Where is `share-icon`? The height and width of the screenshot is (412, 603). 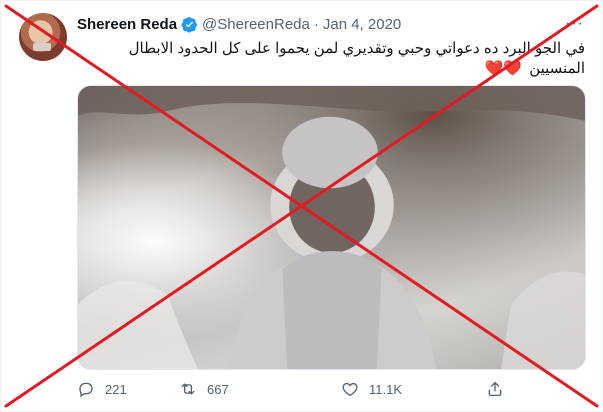 share-icon is located at coordinates (495, 389).